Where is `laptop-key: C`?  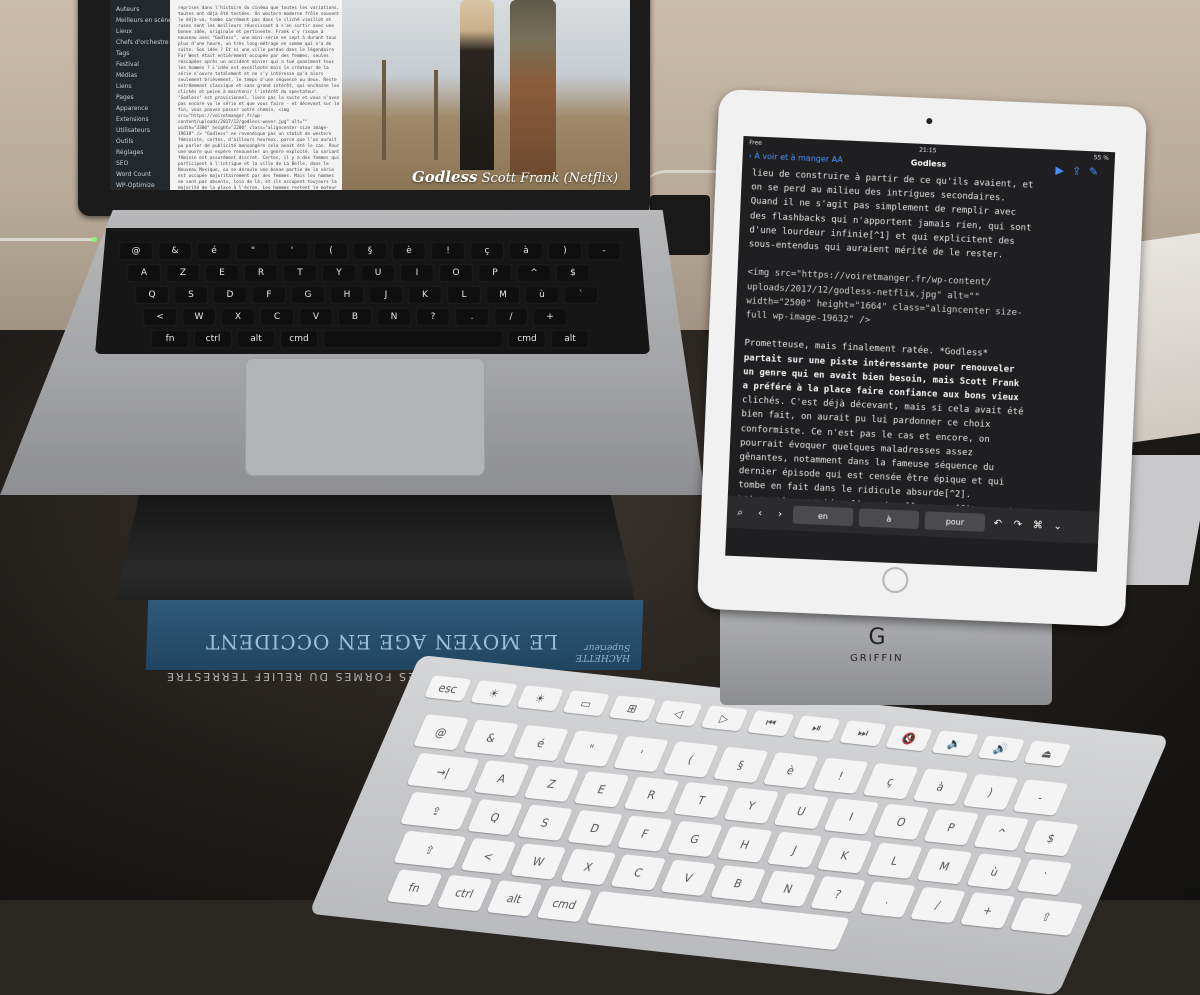 laptop-key: C is located at coordinates (277, 317).